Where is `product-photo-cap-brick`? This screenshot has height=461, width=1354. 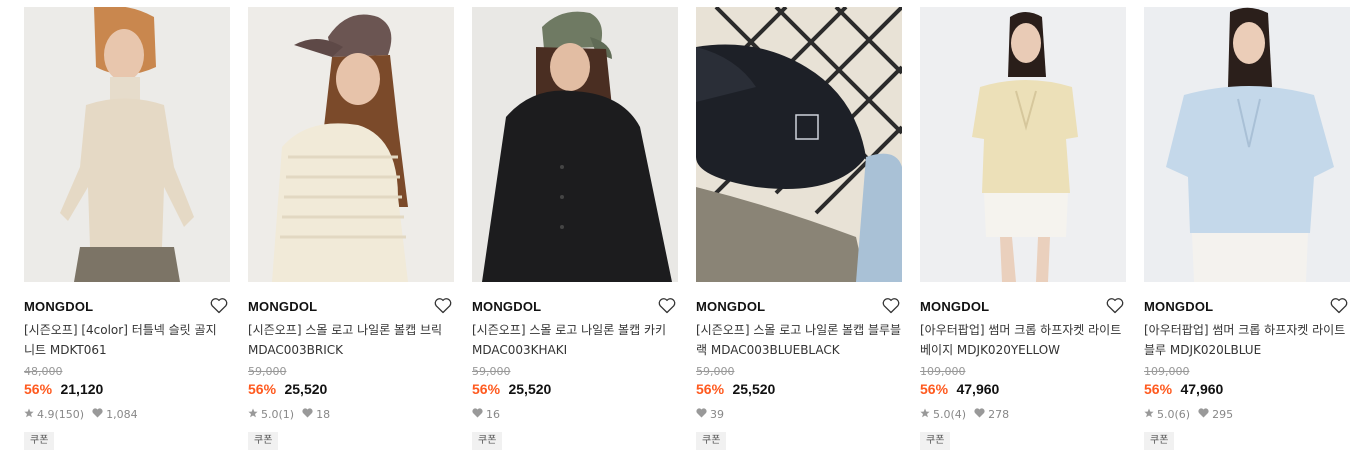 product-photo-cap-brick is located at coordinates (351, 144).